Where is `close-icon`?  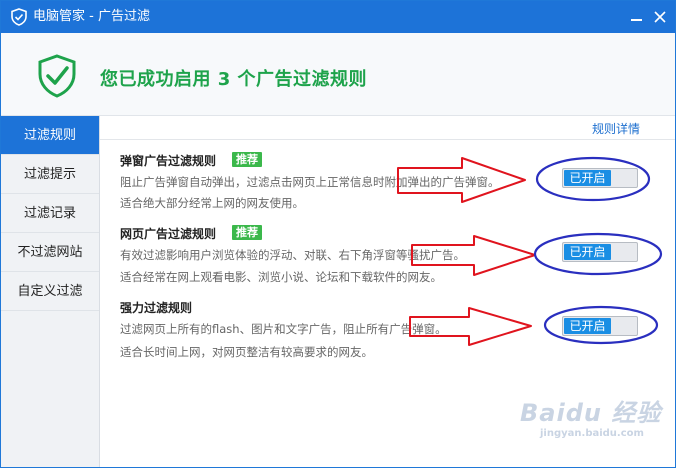 close-icon is located at coordinates (660, 17).